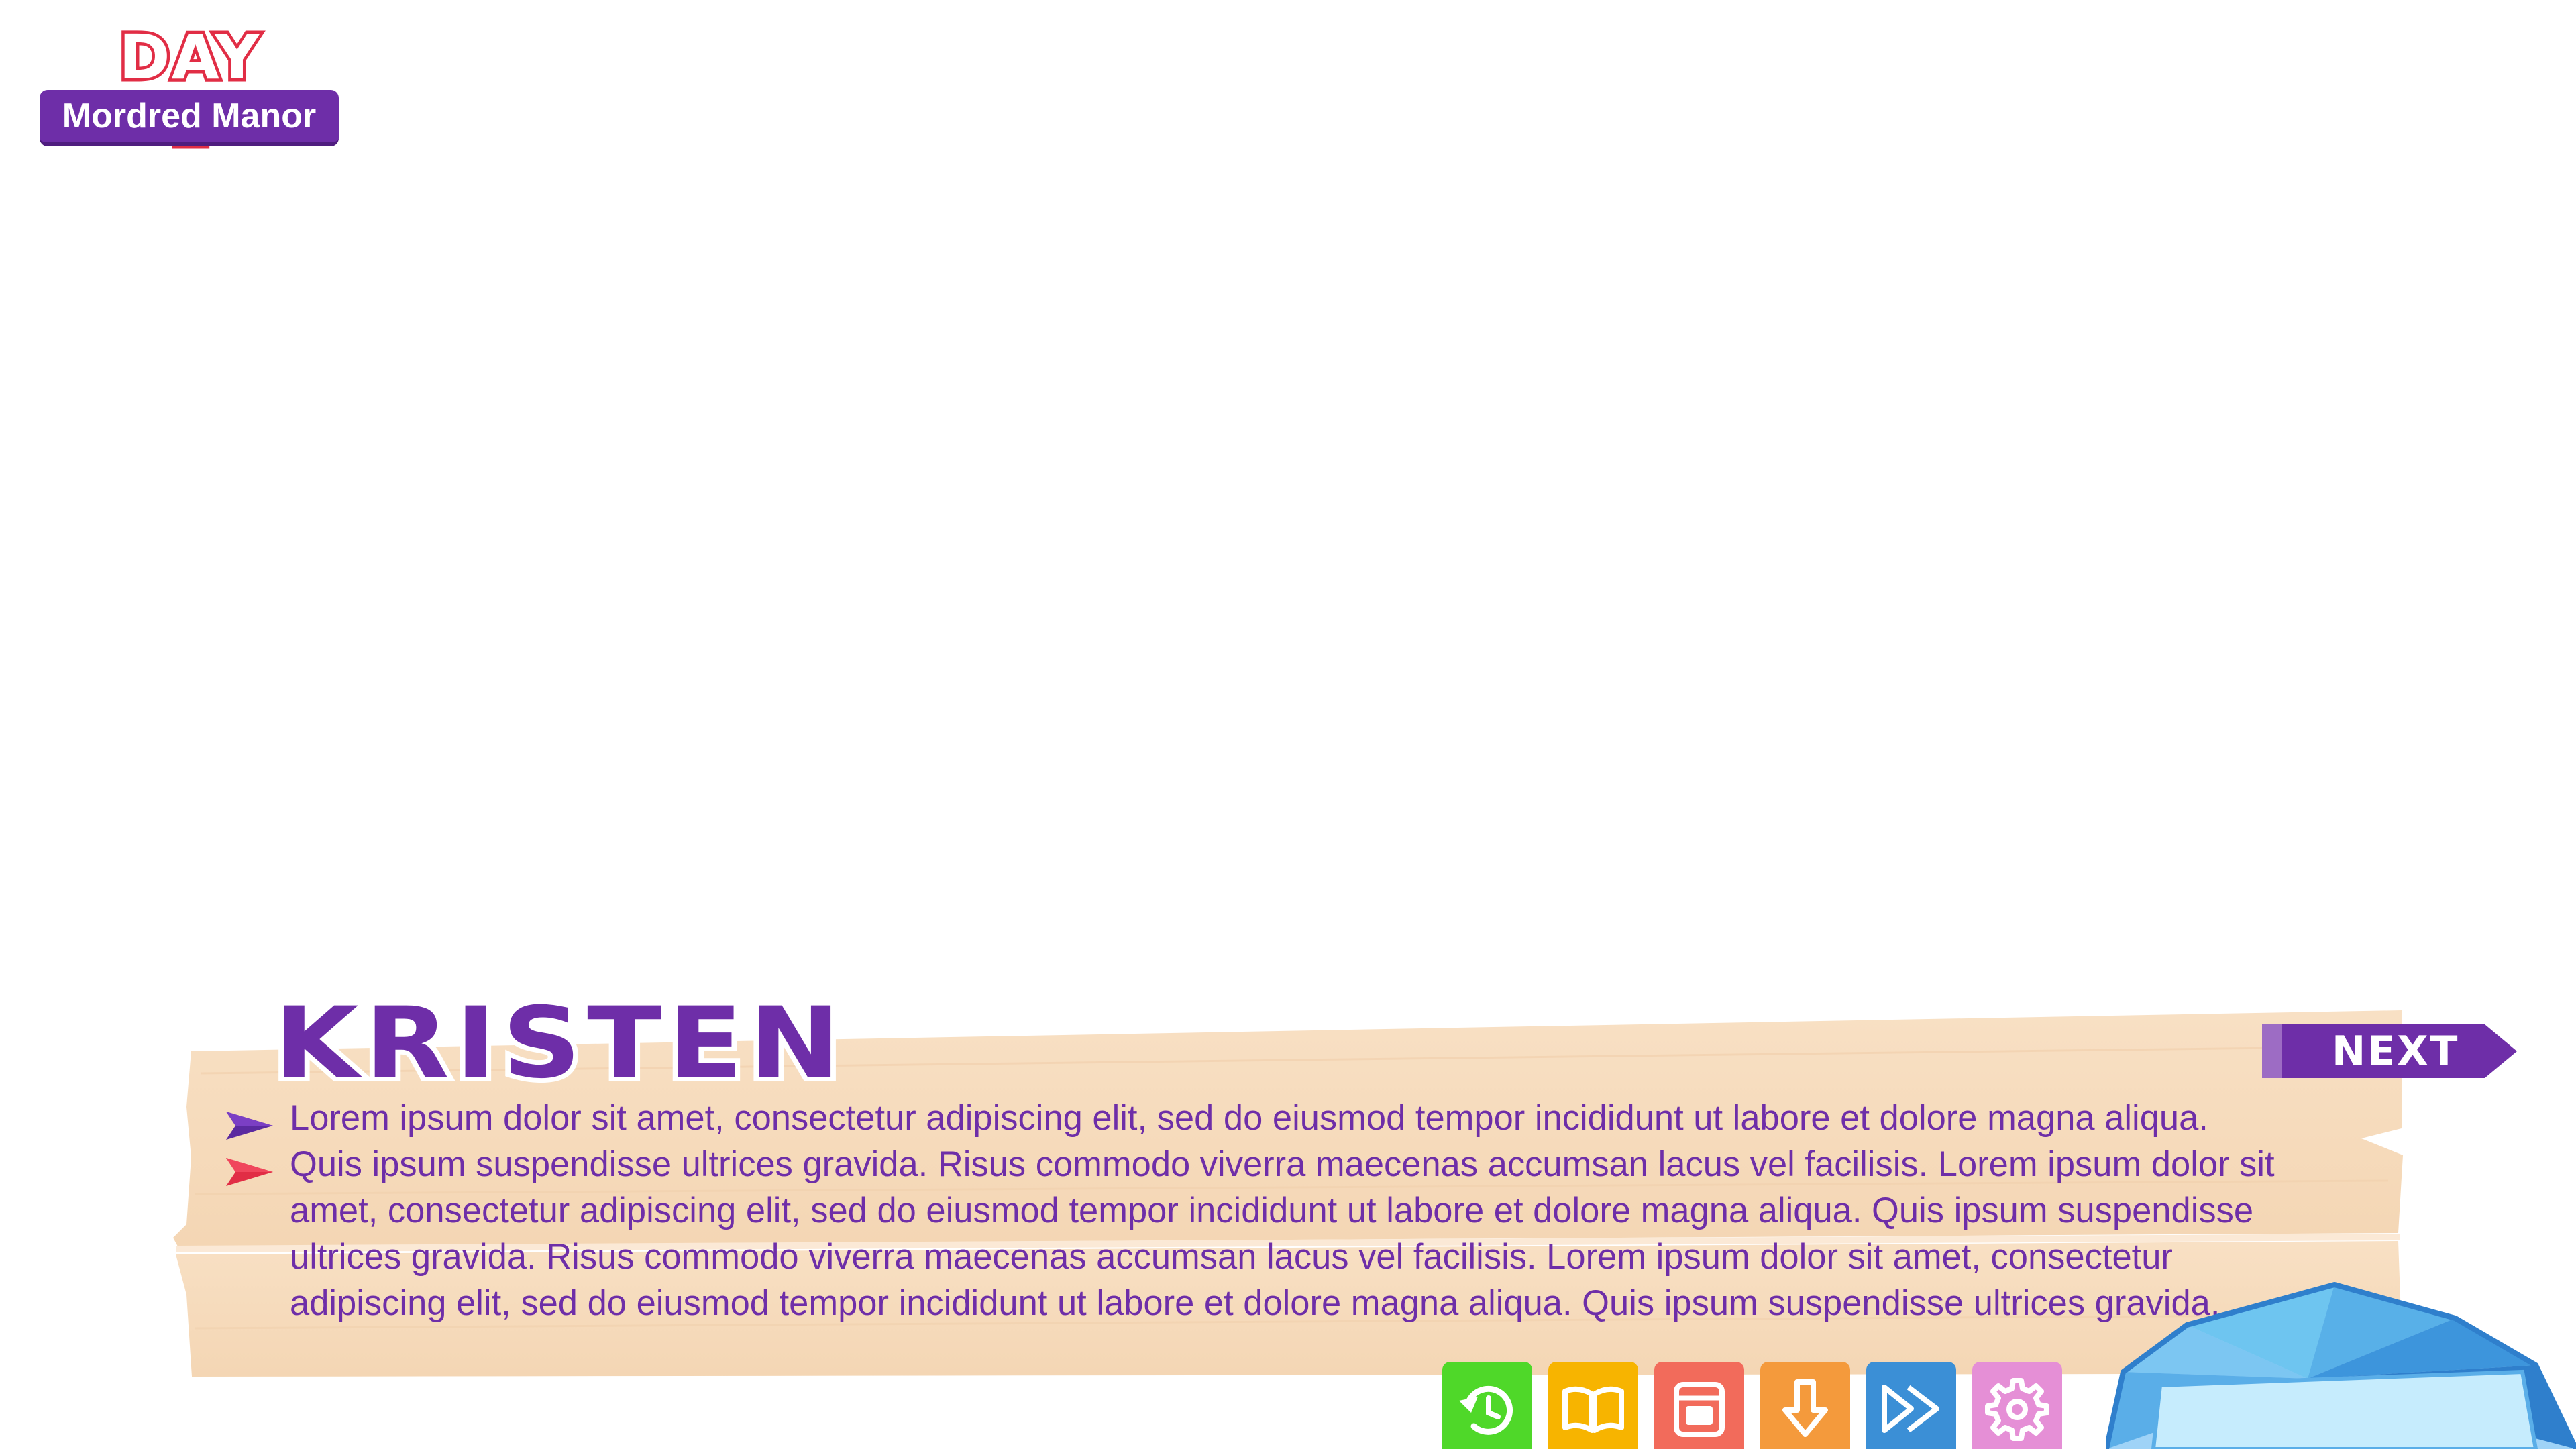 This screenshot has height=1449, width=2576. I want to click on gear-icon, so click(2017, 1409).